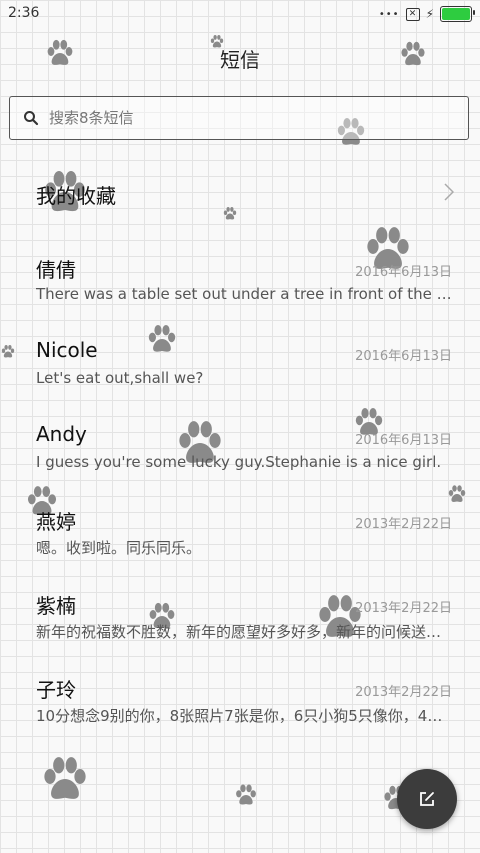 This screenshot has width=480, height=853. I want to click on contact-name: 紫楠, so click(56, 606).